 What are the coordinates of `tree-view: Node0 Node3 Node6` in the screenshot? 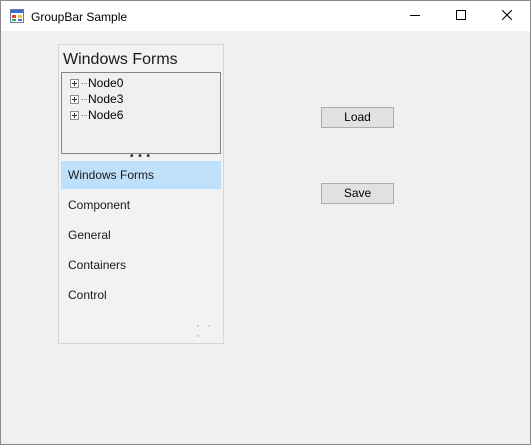 It's located at (141, 113).